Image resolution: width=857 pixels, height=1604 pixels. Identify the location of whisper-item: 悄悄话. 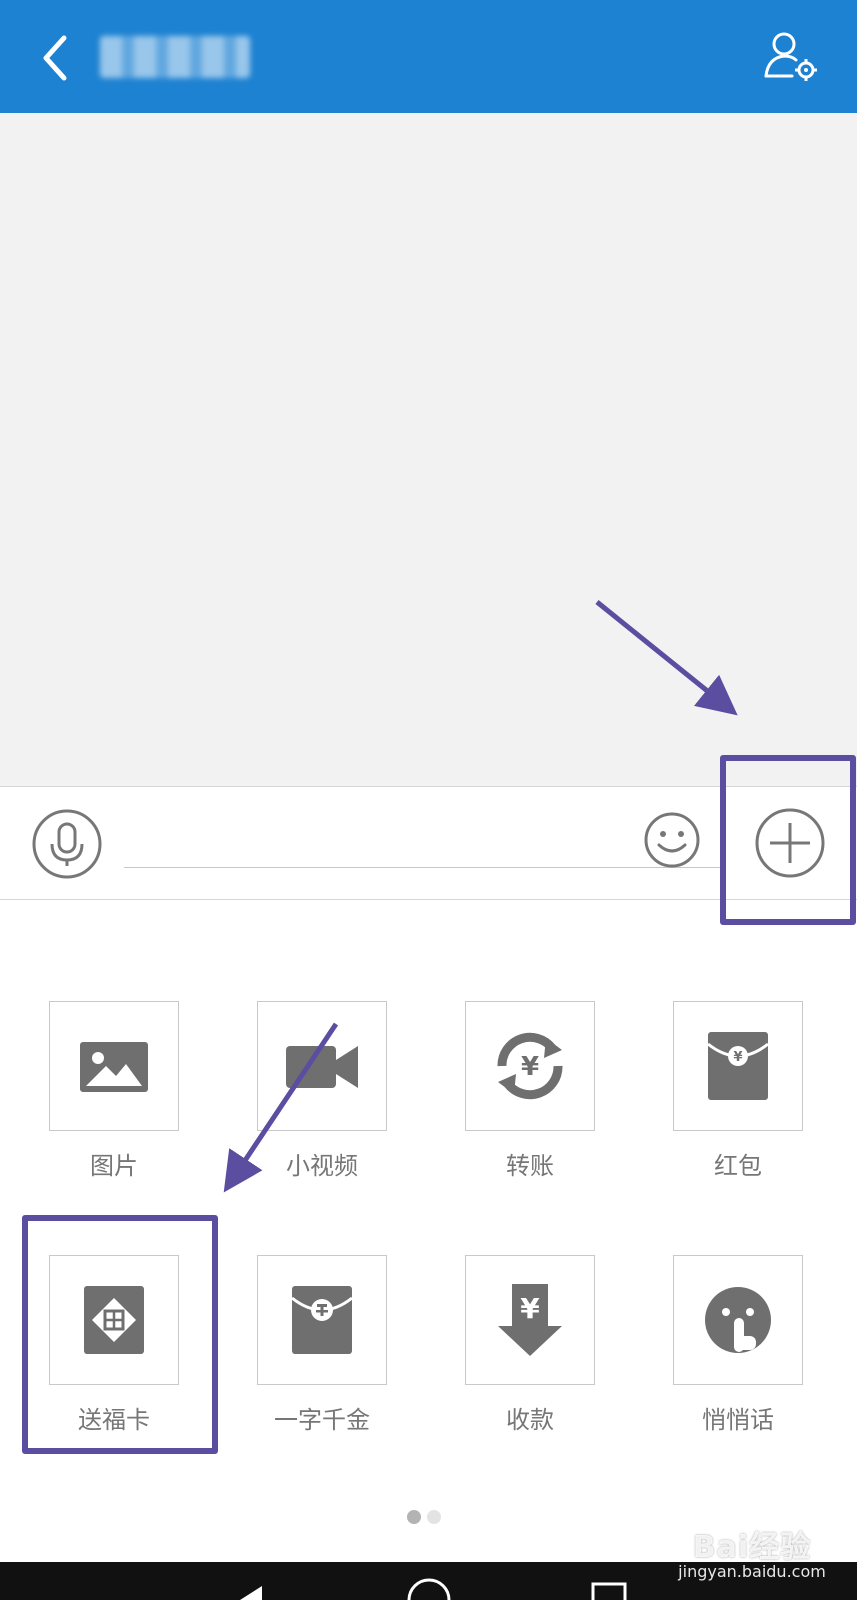
(738, 1350).